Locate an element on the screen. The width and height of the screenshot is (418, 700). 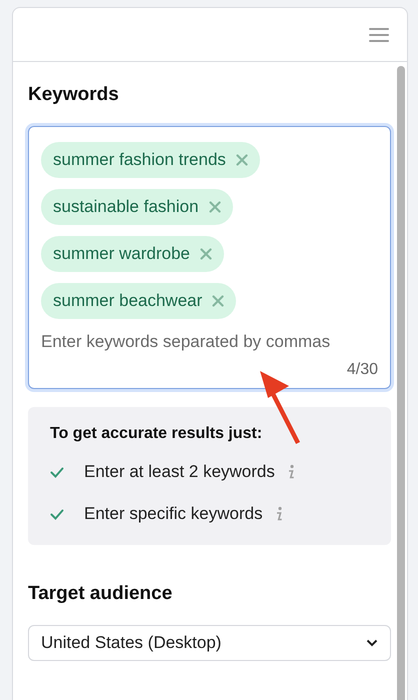
tip-text: Enter specific keywords is located at coordinates (173, 514).